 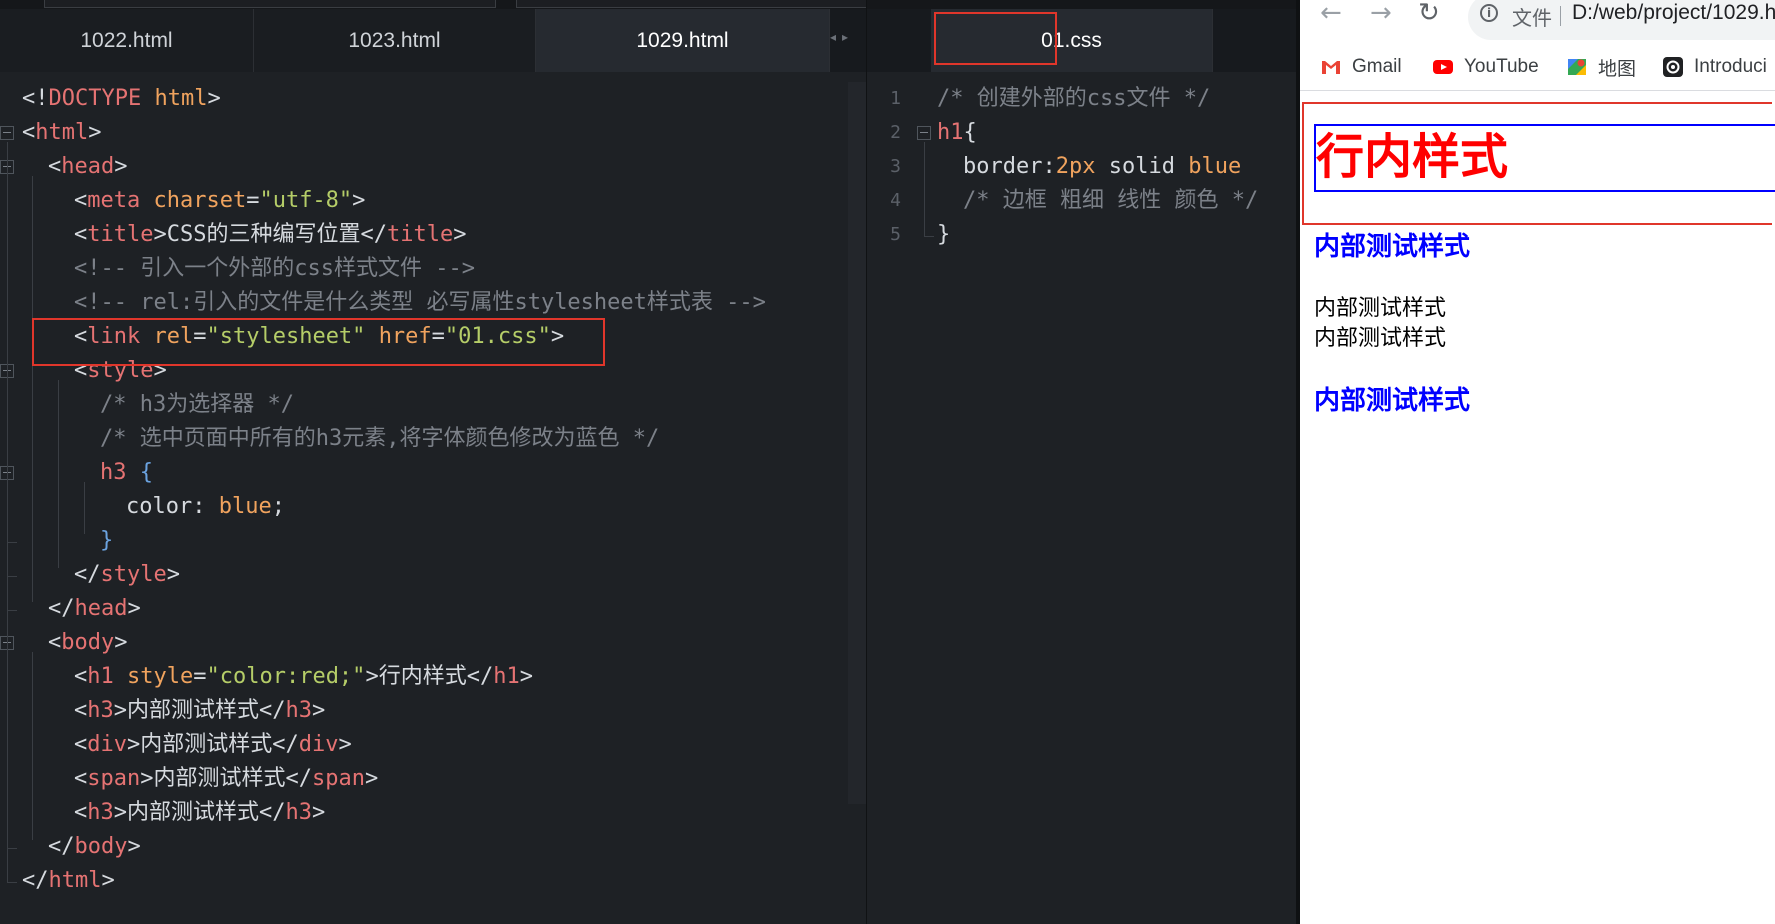 I want to click on code-line: <html>, so click(x=61, y=133).